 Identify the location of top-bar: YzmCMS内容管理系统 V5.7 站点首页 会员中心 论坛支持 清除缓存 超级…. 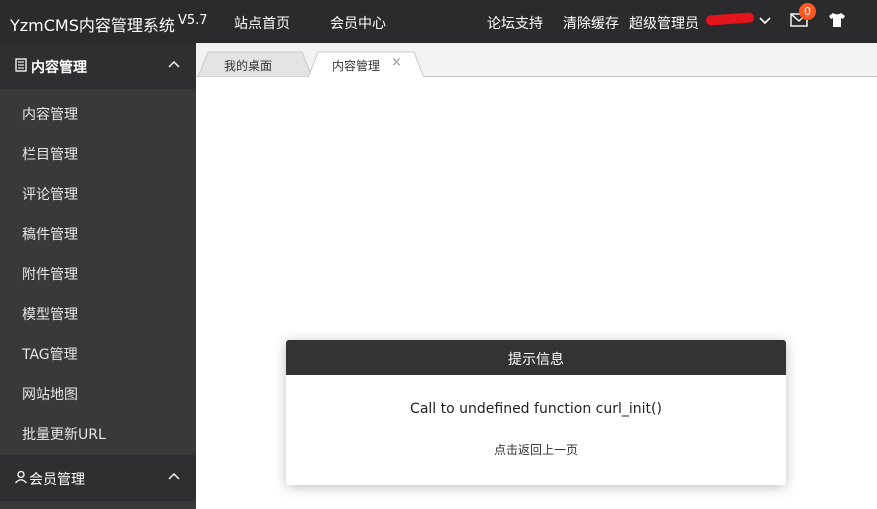
(438, 21).